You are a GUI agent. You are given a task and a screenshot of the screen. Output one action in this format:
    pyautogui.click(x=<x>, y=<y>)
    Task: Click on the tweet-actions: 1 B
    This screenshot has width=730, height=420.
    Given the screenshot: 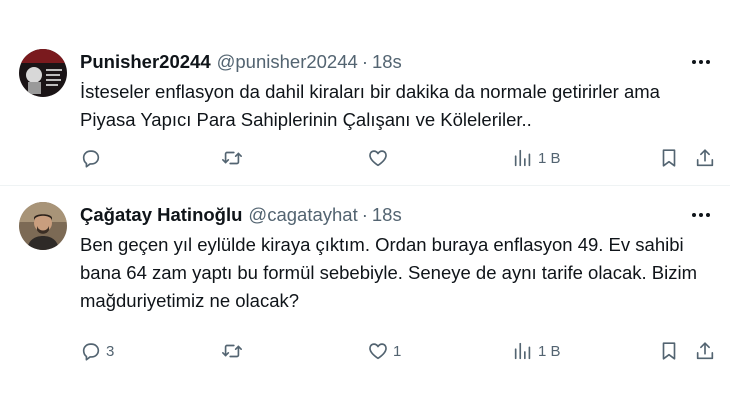 What is the action you would take?
    pyautogui.click(x=397, y=158)
    